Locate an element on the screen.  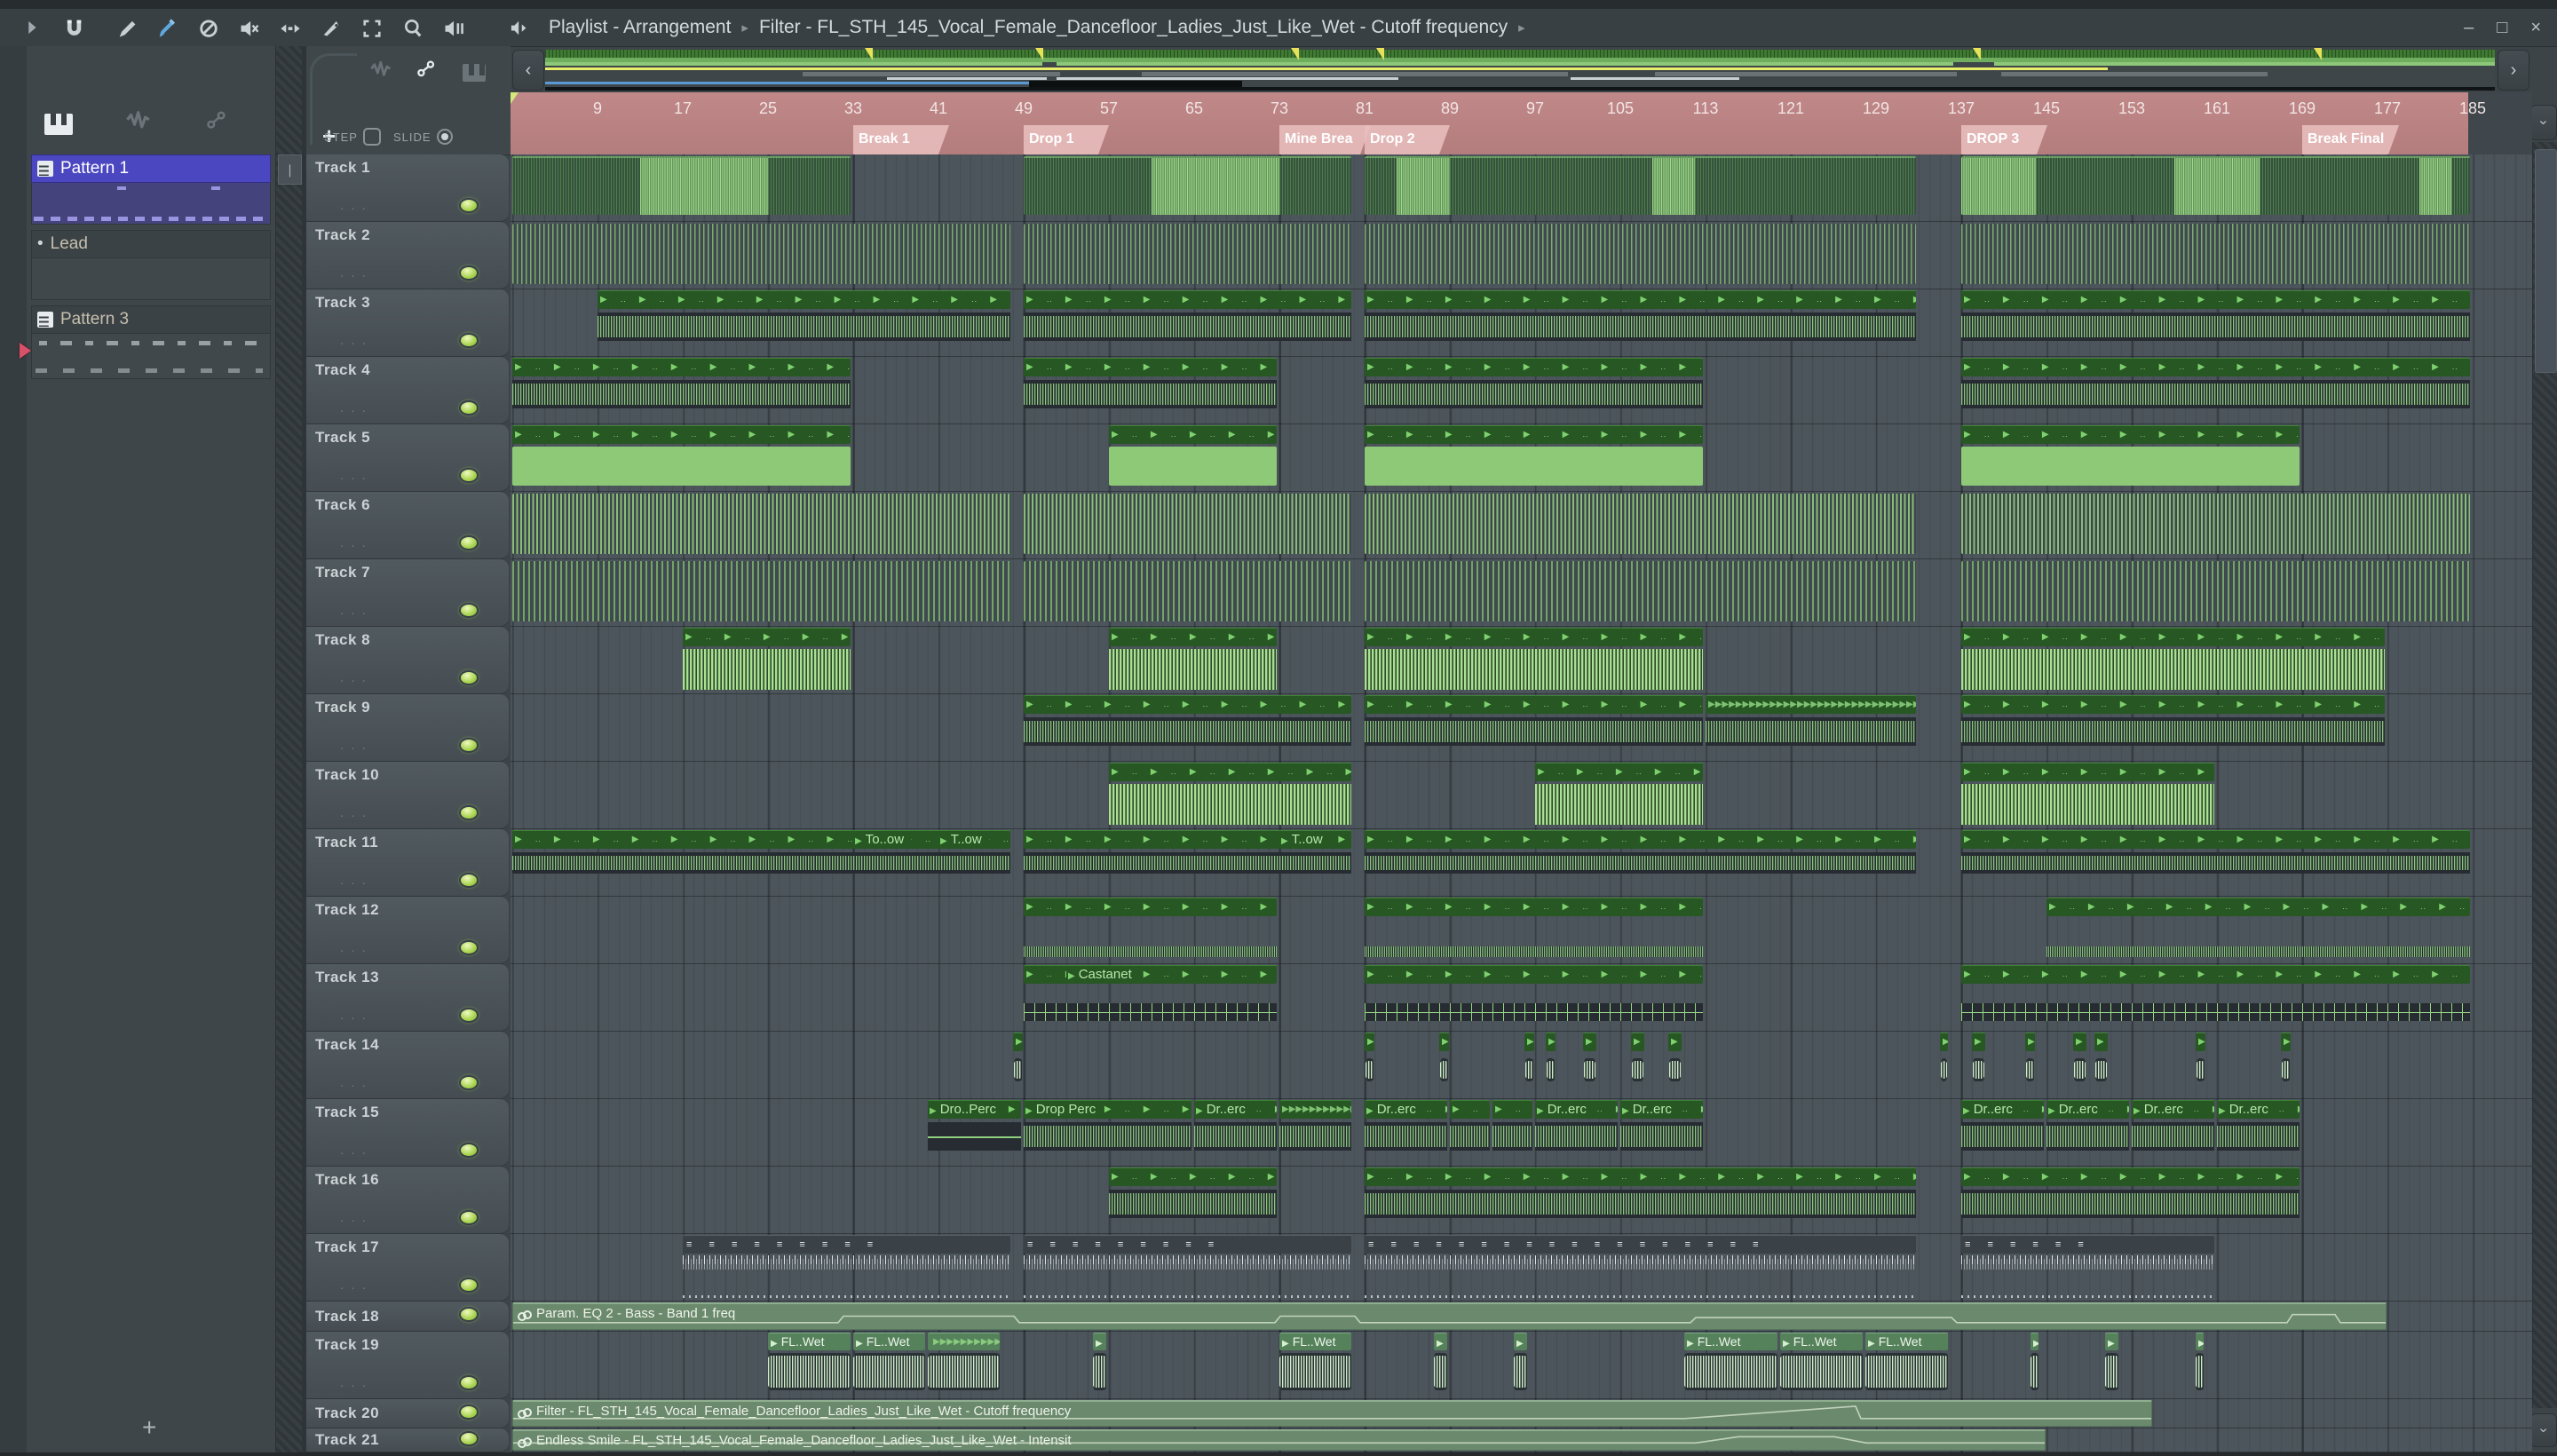
automation-tab-icon is located at coordinates (218, 125).